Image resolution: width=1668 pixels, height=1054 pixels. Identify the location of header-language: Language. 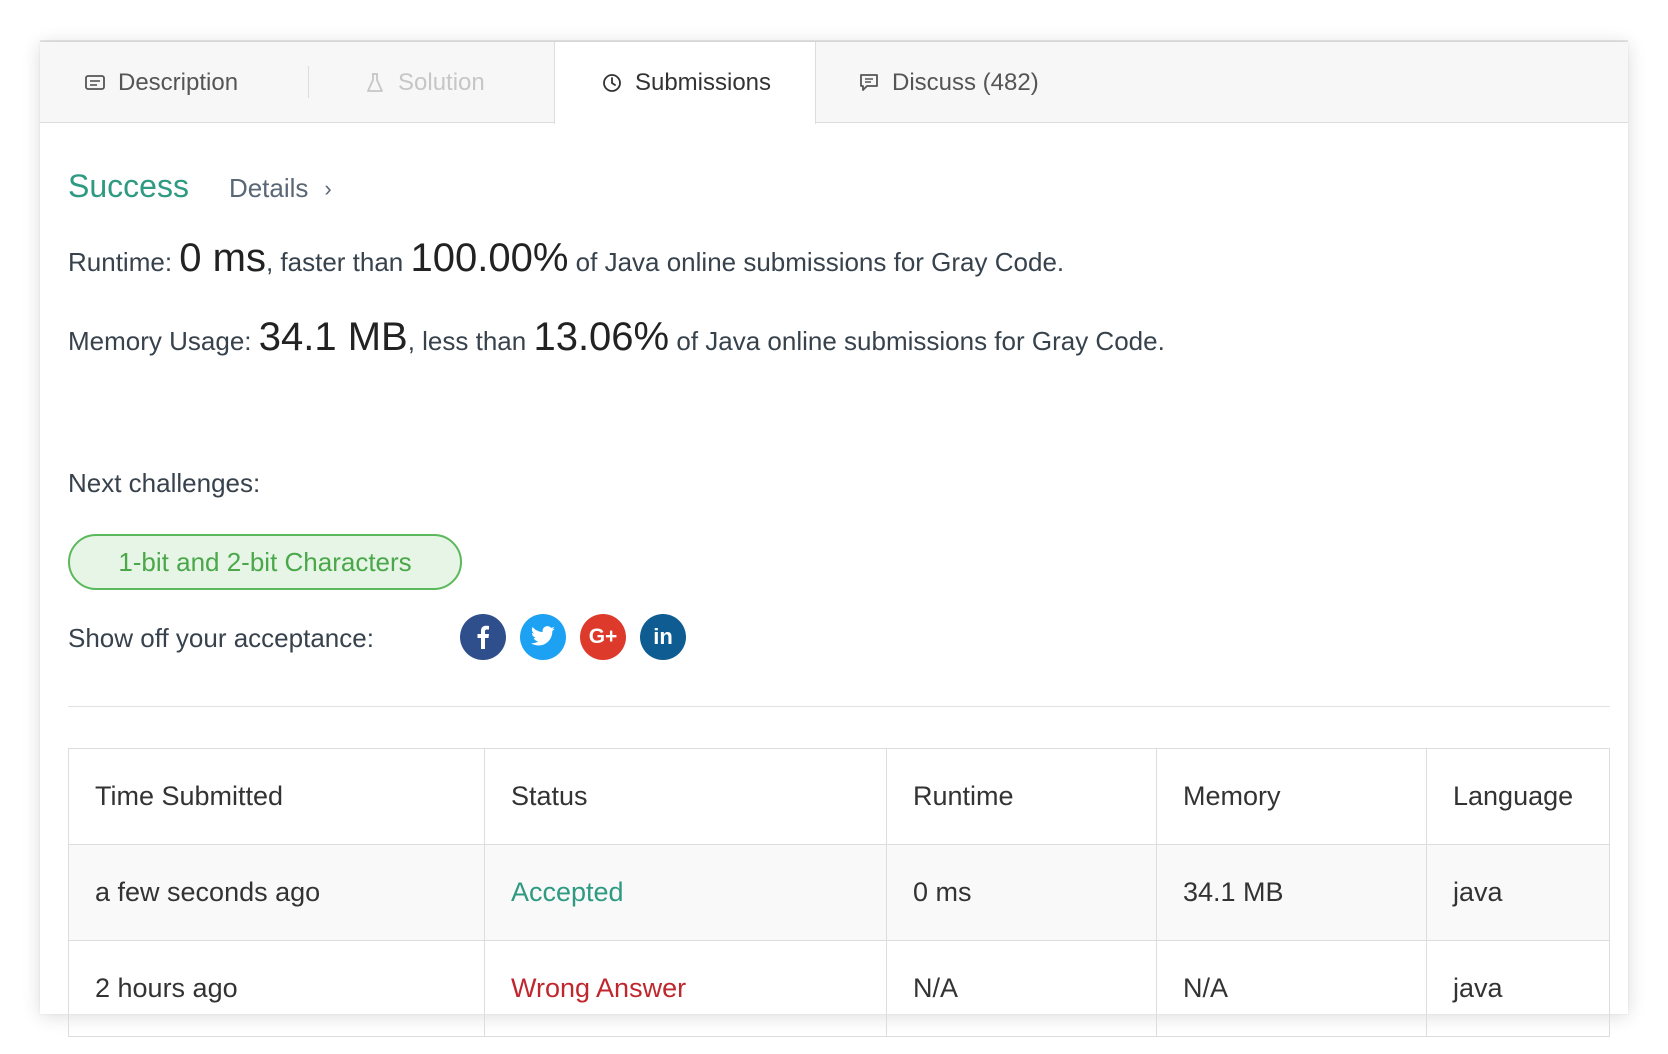
(1518, 796).